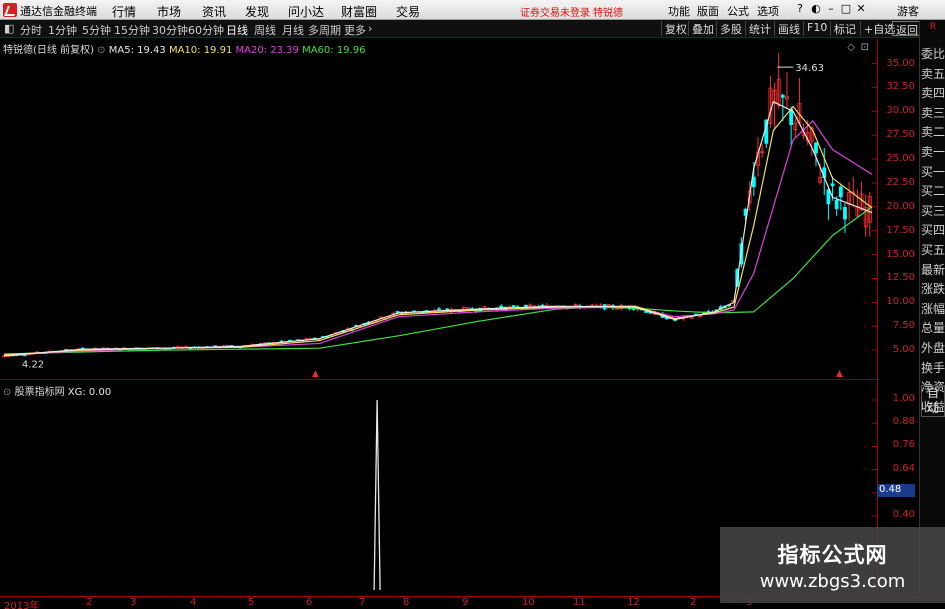  Describe the element at coordinates (903, 445) in the screenshot. I see `indicator-tick-label: 0.76` at that location.